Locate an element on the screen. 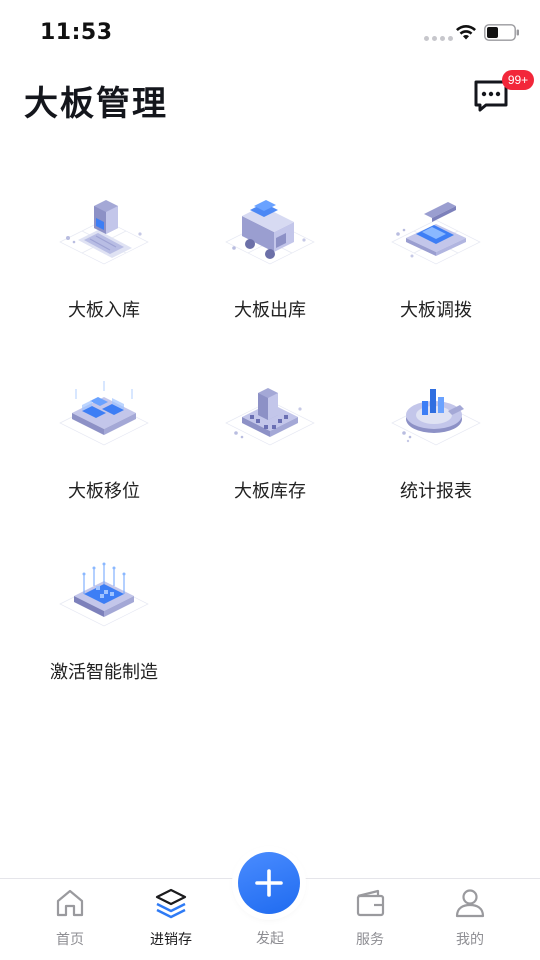 The image size is (540, 960). module-activate-smart-manufacturing: 激活智能制造 is located at coordinates (104, 636).